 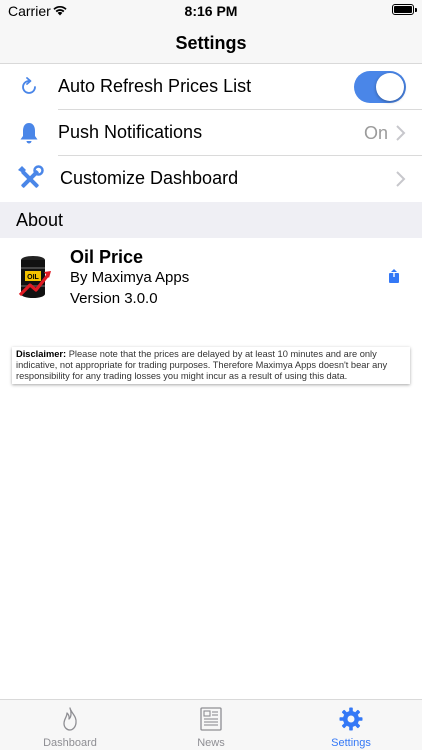 I want to click on push-notifications-row: Push Notifications On, so click(x=211, y=133).